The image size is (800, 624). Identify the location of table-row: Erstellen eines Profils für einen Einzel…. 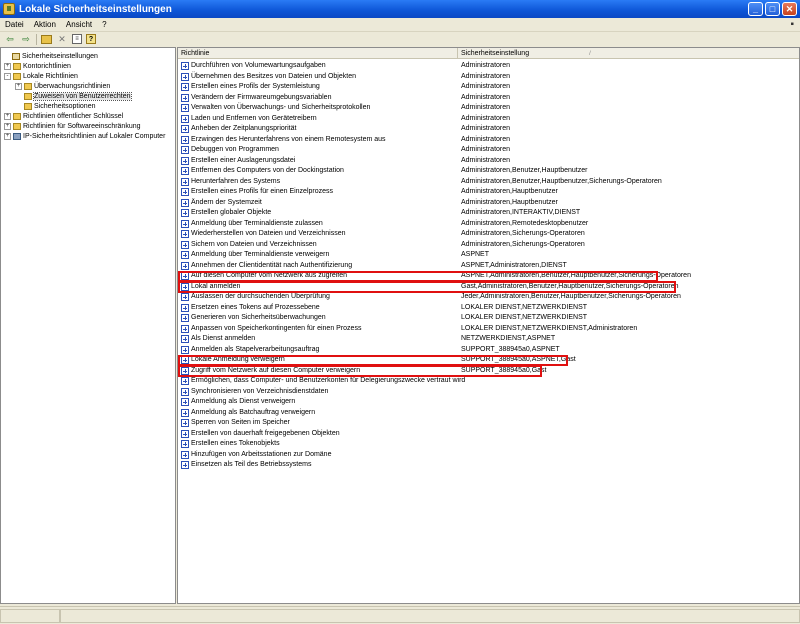
(488, 192).